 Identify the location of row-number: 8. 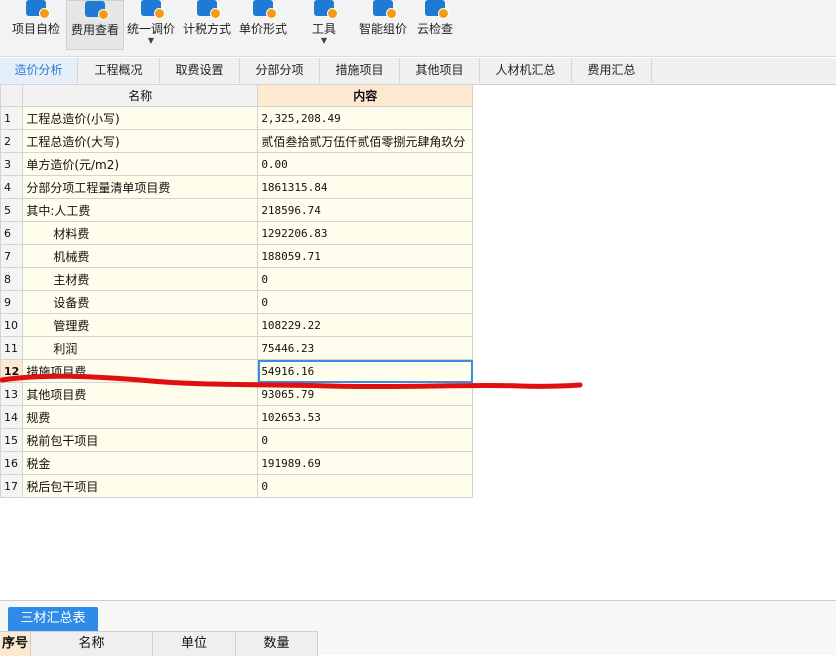
(12, 279).